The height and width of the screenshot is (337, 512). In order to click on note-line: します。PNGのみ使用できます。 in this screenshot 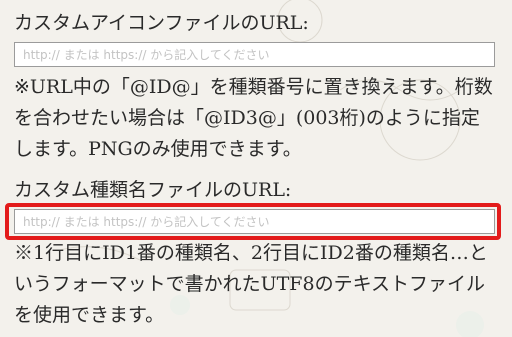, I will do `click(158, 149)`.